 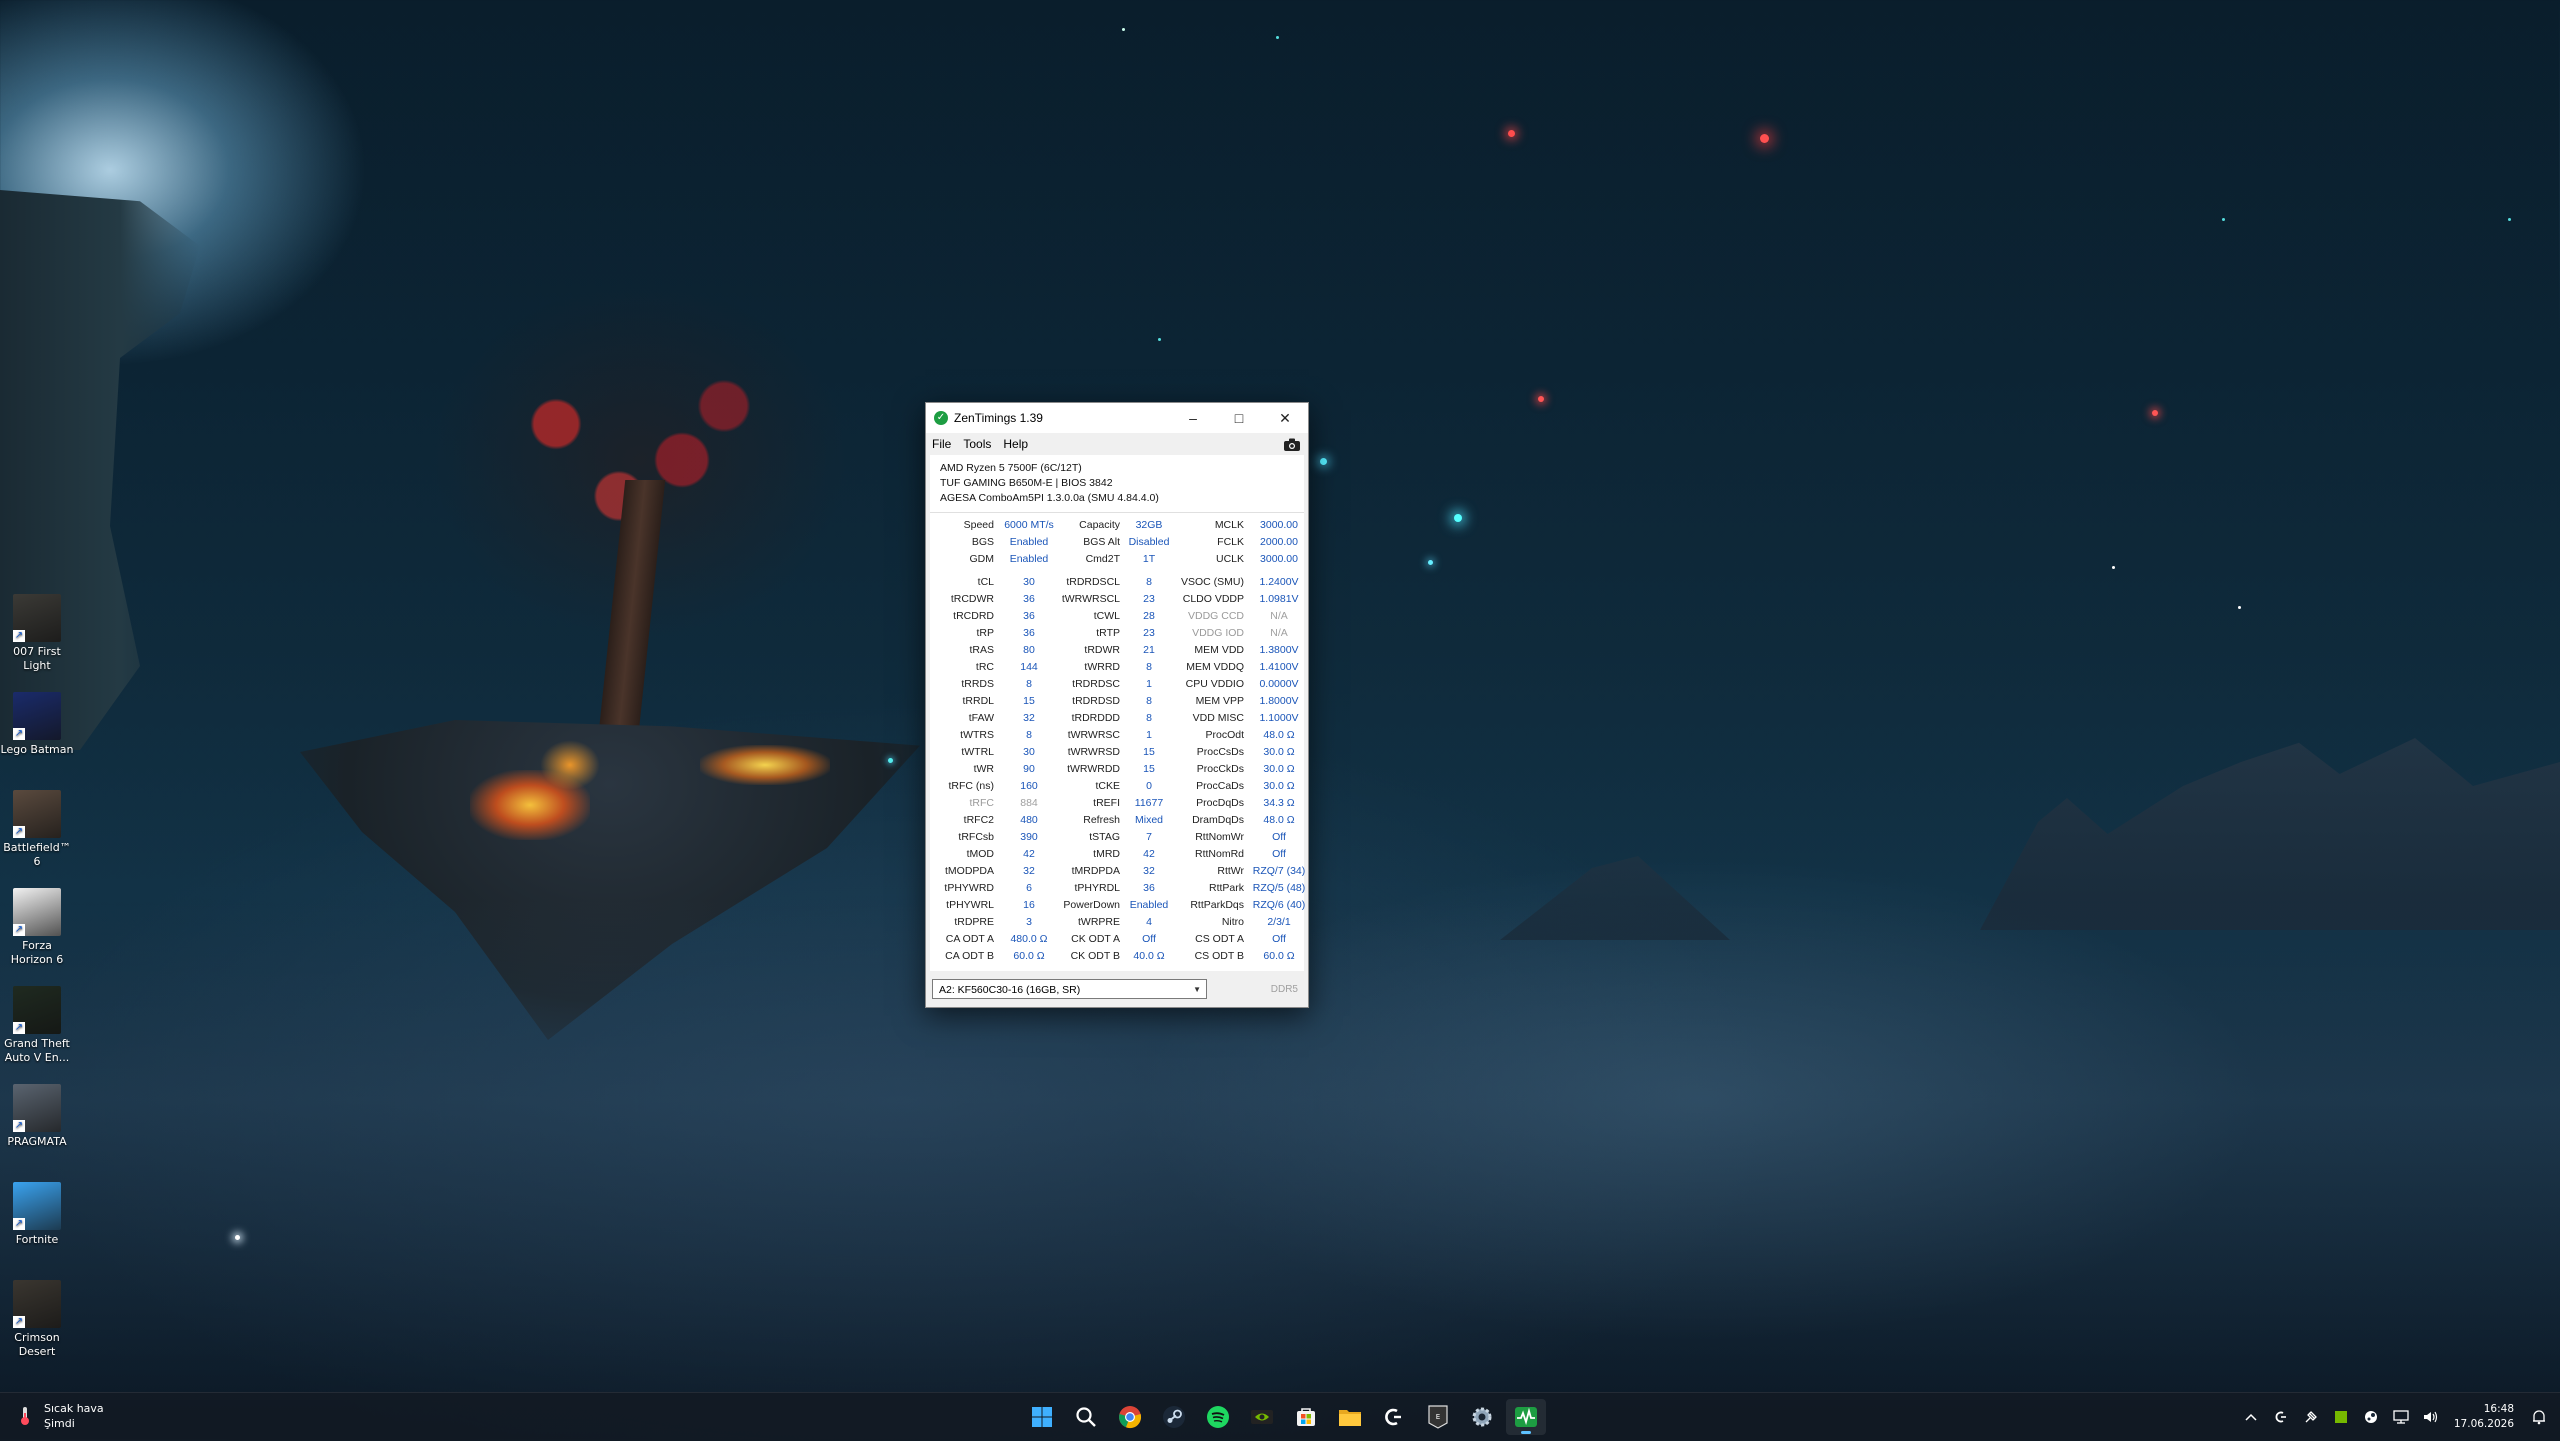 I want to click on timing-value: 8, so click(x=1149, y=701).